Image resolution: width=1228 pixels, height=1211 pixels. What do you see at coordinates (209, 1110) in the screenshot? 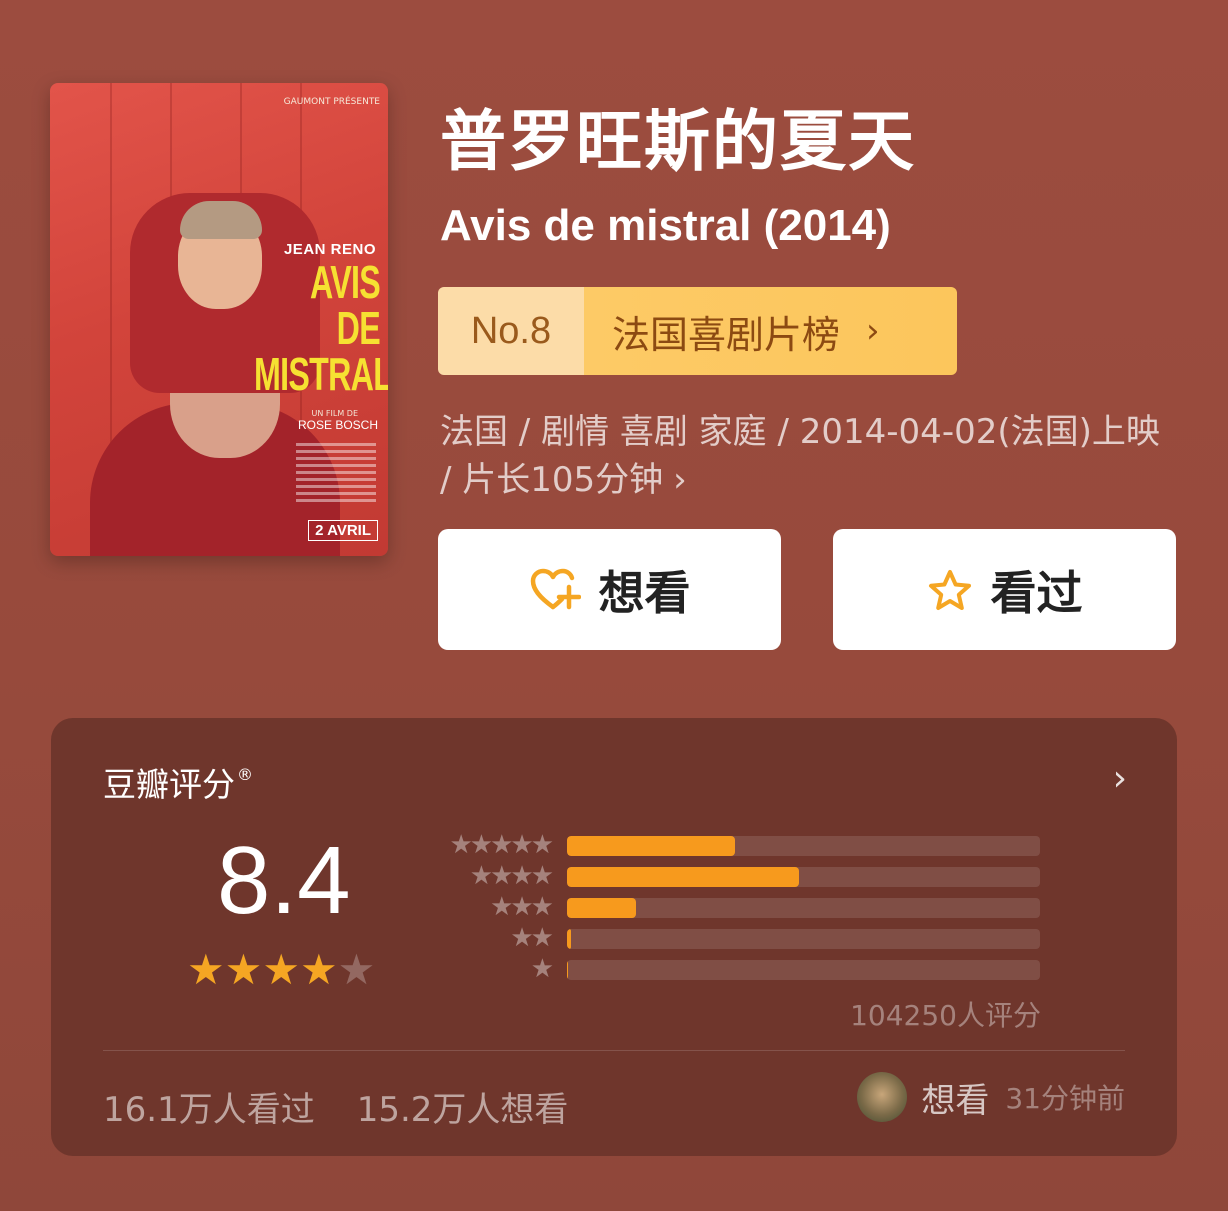
I see `seen-count: 16.1万人看过` at bounding box center [209, 1110].